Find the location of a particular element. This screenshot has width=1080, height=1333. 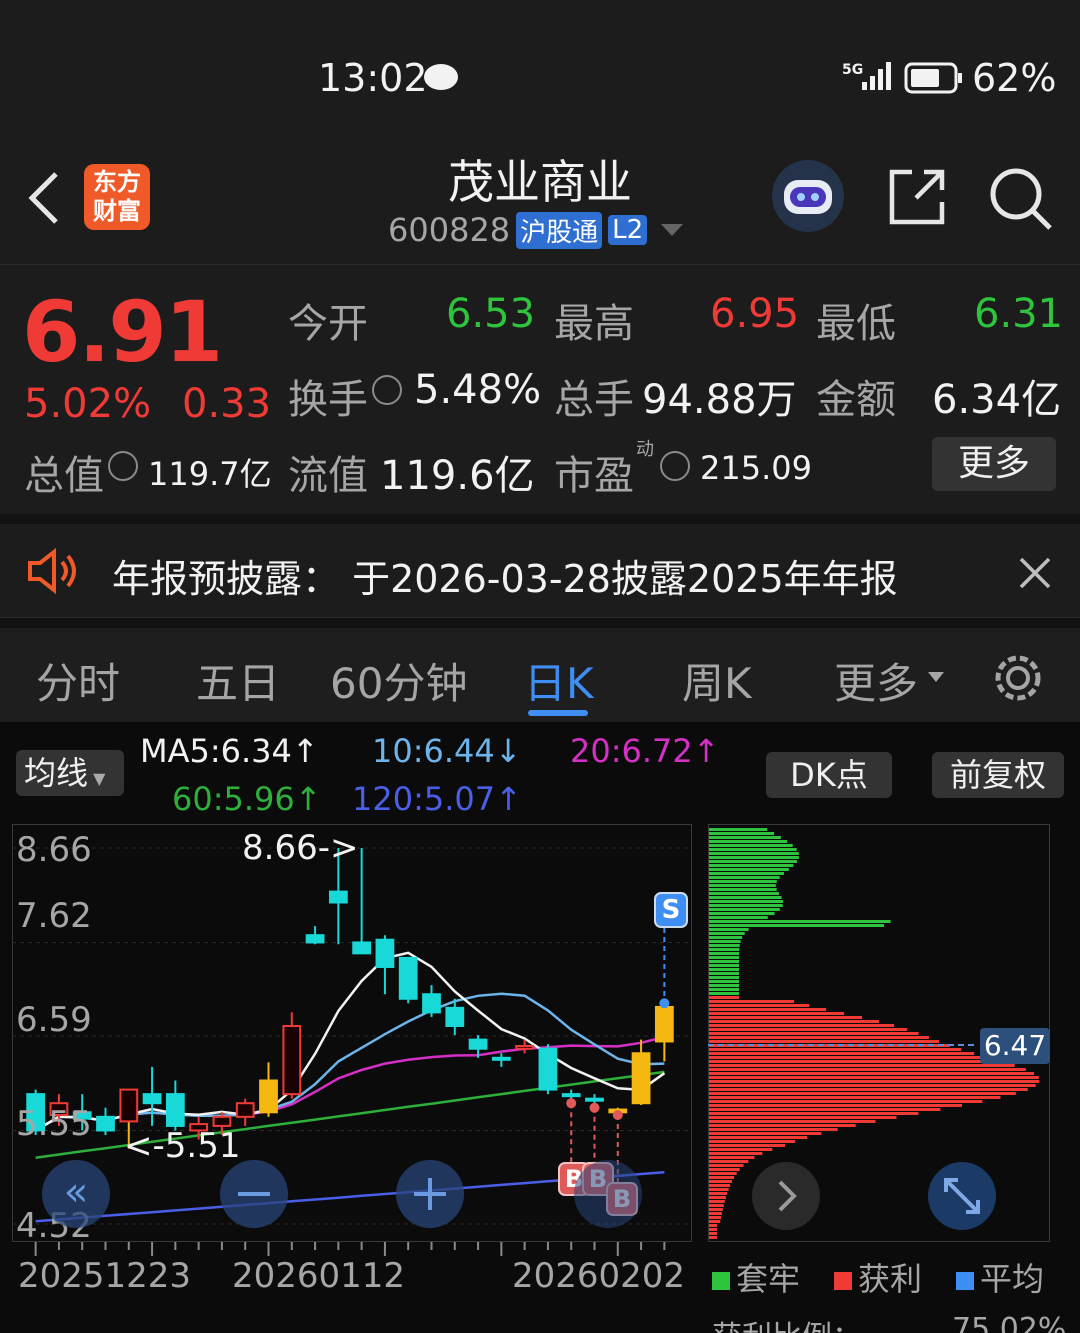

chip-legend: 套牢 获利 平均 is located at coordinates (878, 1277).